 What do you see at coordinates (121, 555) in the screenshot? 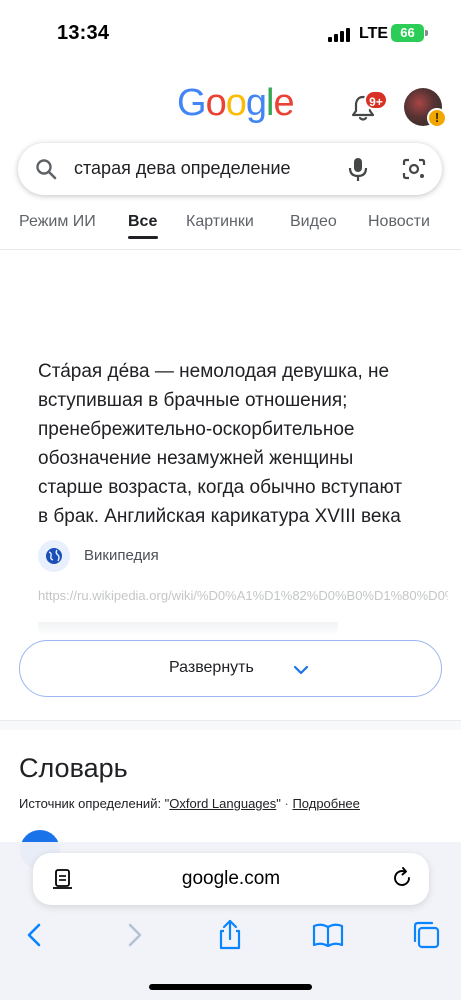
I see `snippet-source-name: Википедия` at bounding box center [121, 555].